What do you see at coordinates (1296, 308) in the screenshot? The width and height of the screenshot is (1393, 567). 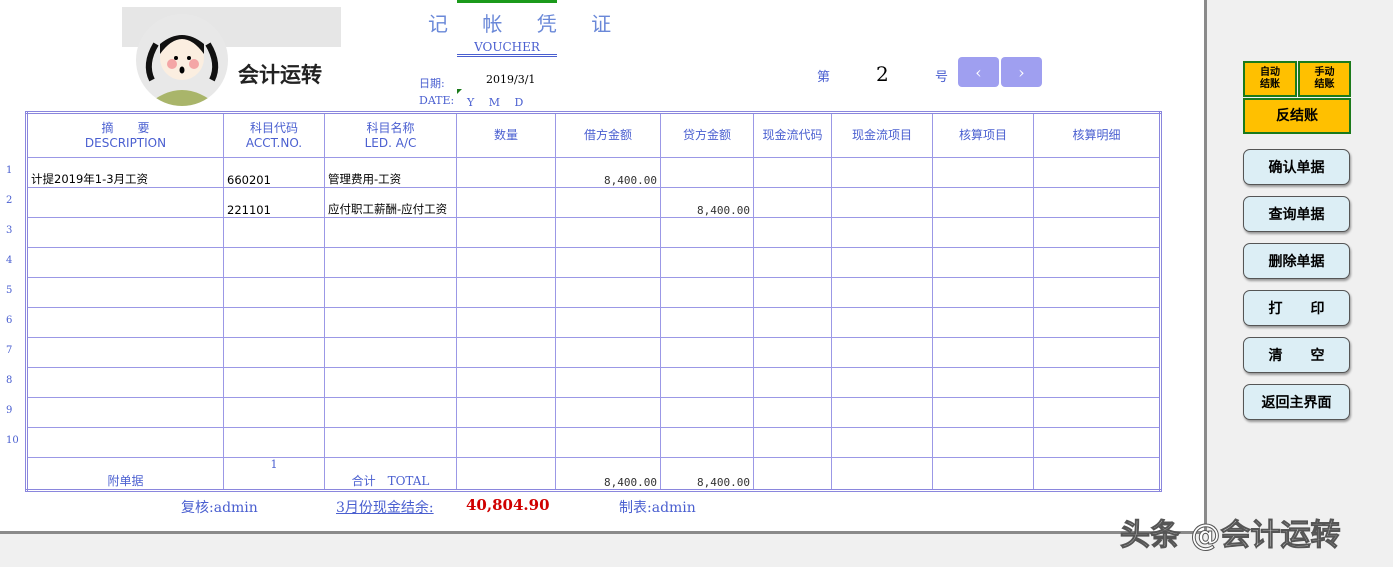 I see `print-button: 打 印` at bounding box center [1296, 308].